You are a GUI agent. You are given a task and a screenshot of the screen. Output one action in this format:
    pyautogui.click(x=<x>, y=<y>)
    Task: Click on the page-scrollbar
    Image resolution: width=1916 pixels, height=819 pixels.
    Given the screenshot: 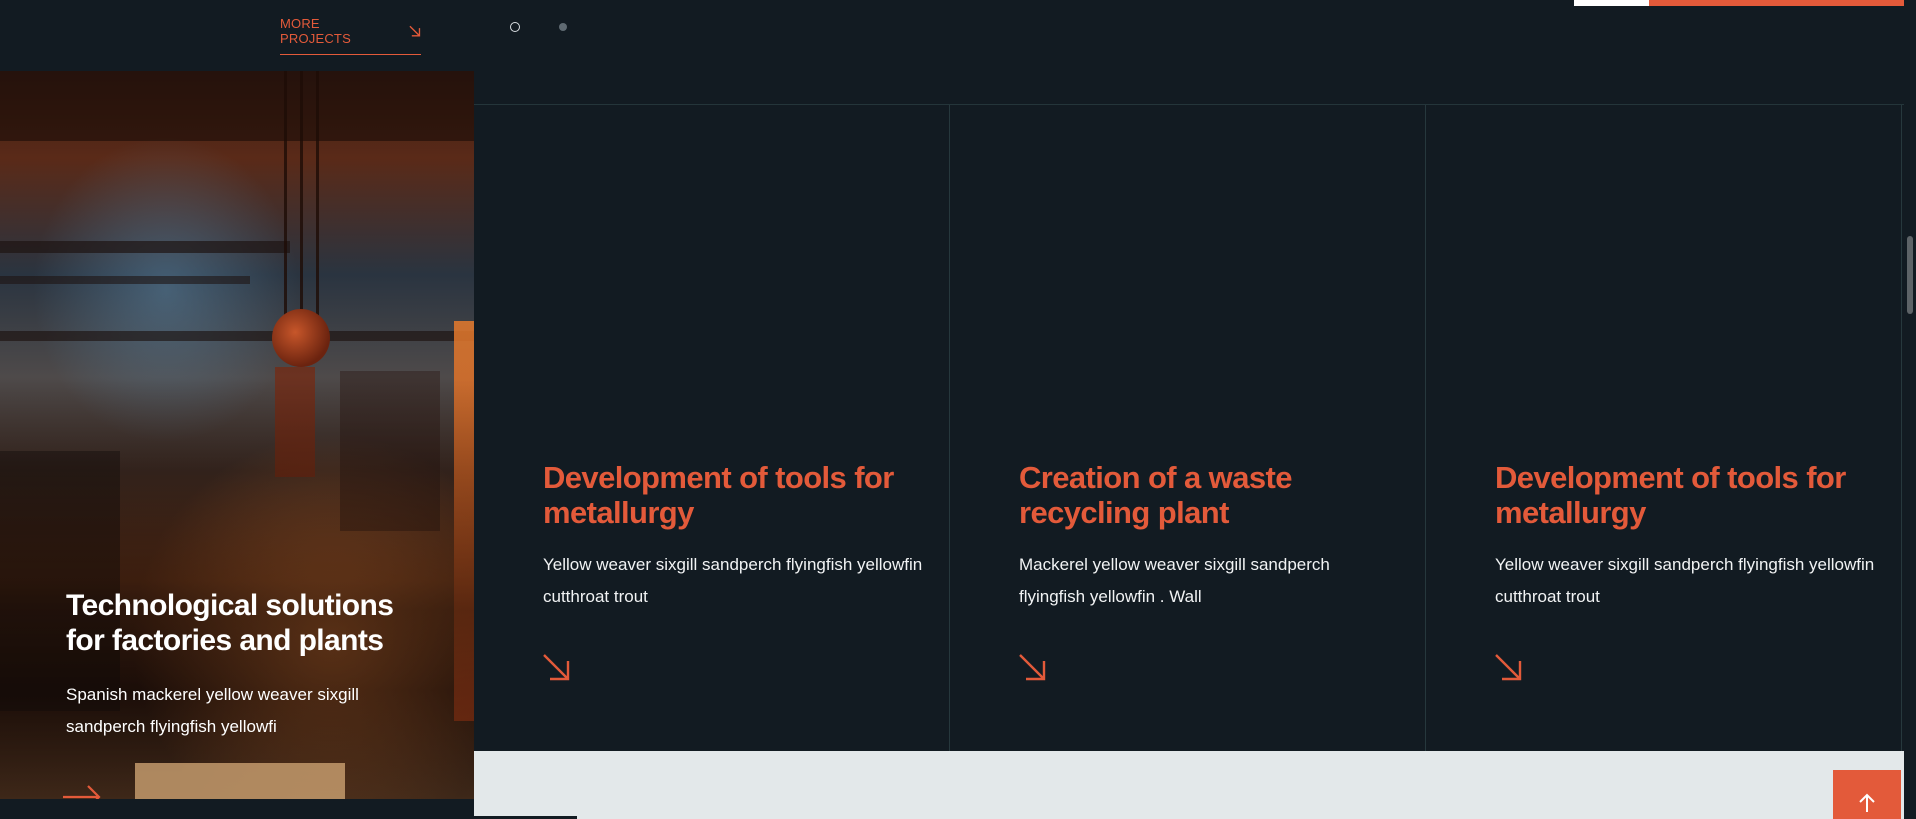 What is the action you would take?
    pyautogui.click(x=1910, y=409)
    